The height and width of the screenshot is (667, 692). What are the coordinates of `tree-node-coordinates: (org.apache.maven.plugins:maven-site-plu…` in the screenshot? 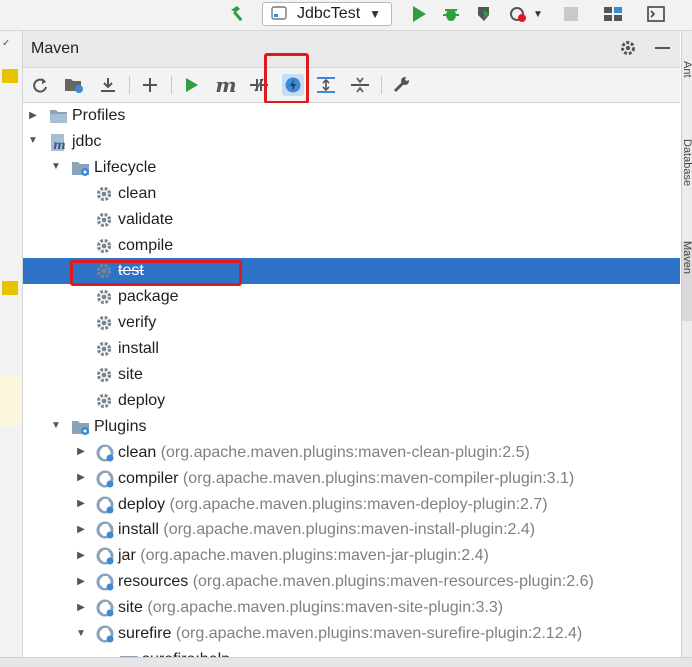 It's located at (325, 608).